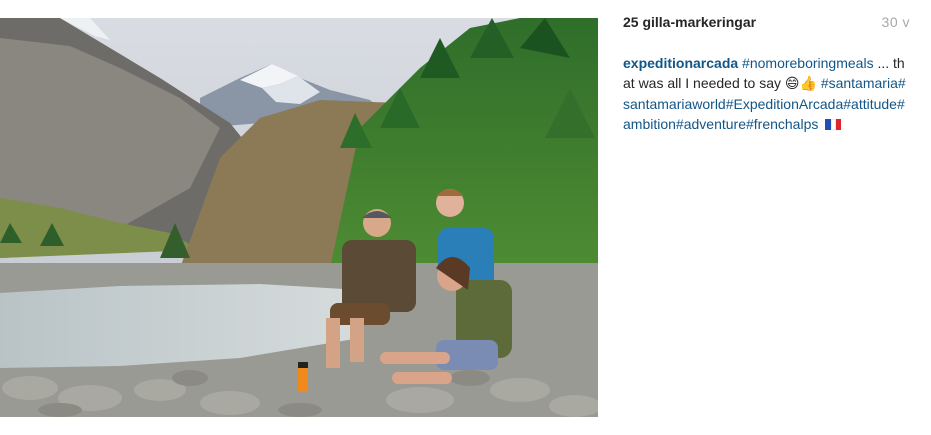 The width and height of the screenshot is (931, 435). I want to click on hashtag-link: #adventure, so click(711, 124).